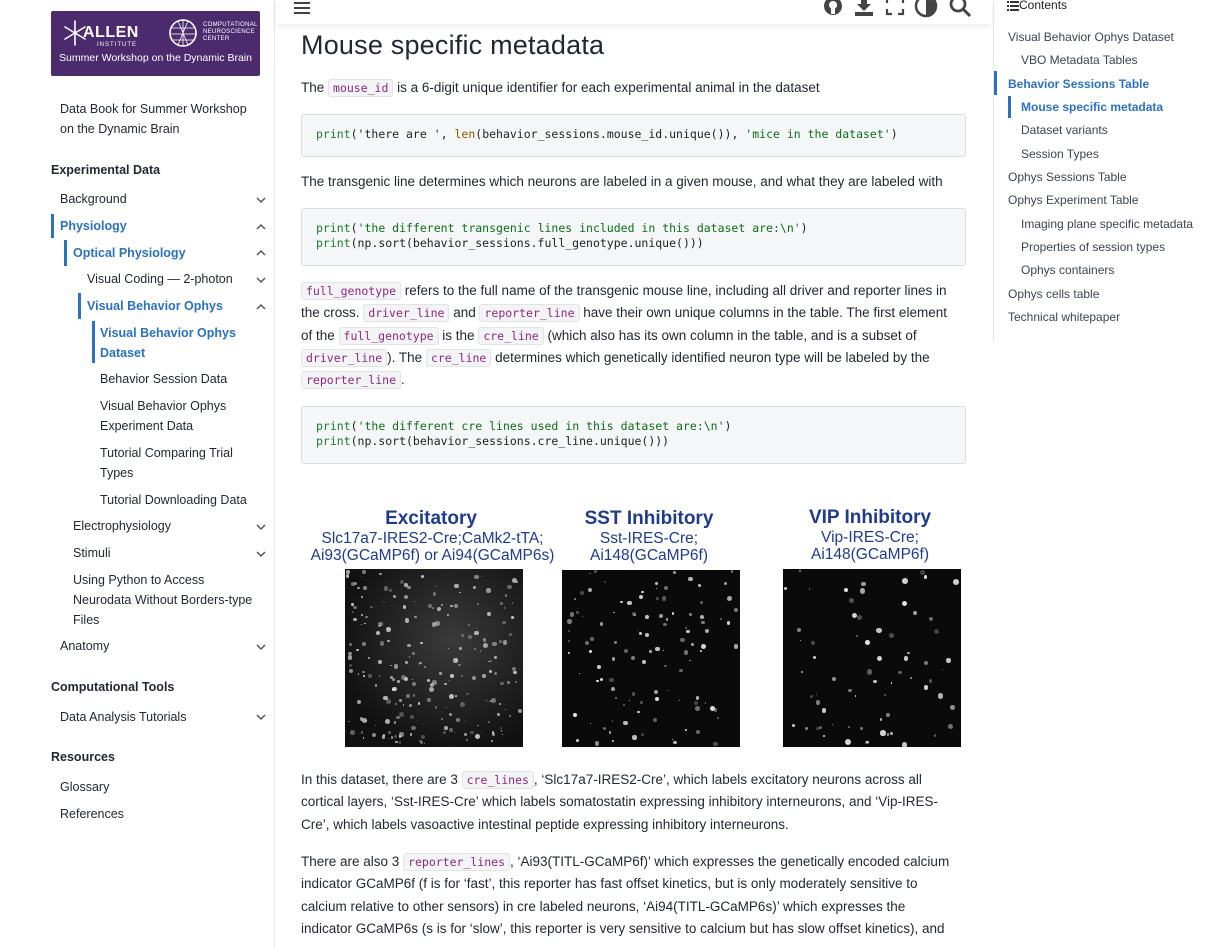 The width and height of the screenshot is (1224, 948). Describe the element at coordinates (173, 500) in the screenshot. I see `sidebar-item-tutorial-downloading: Tutorial Downloading Data` at that location.